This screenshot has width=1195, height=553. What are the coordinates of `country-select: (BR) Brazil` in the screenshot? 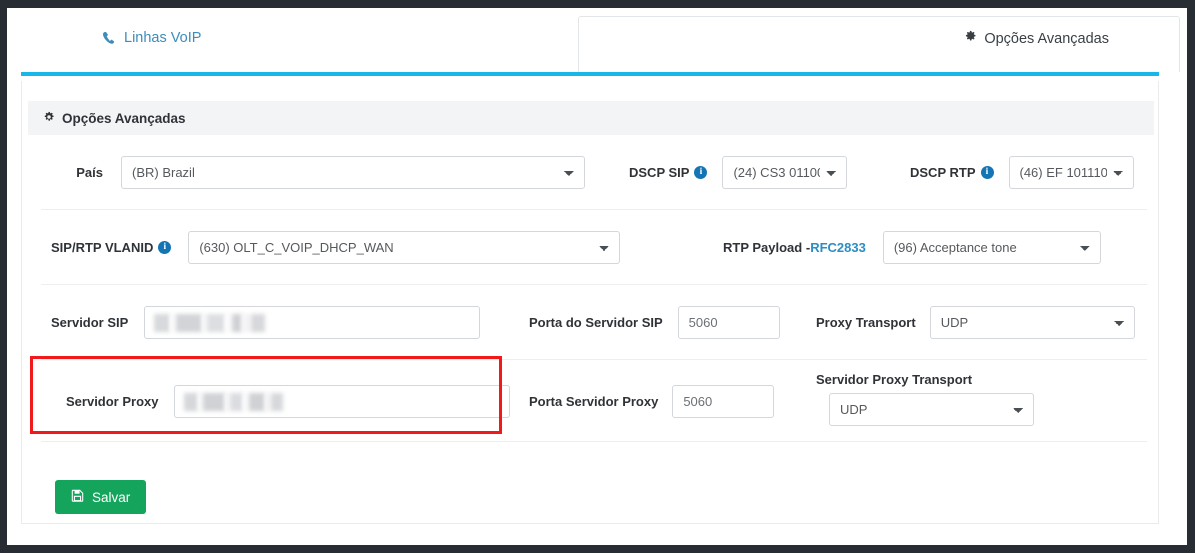 It's located at (353, 172).